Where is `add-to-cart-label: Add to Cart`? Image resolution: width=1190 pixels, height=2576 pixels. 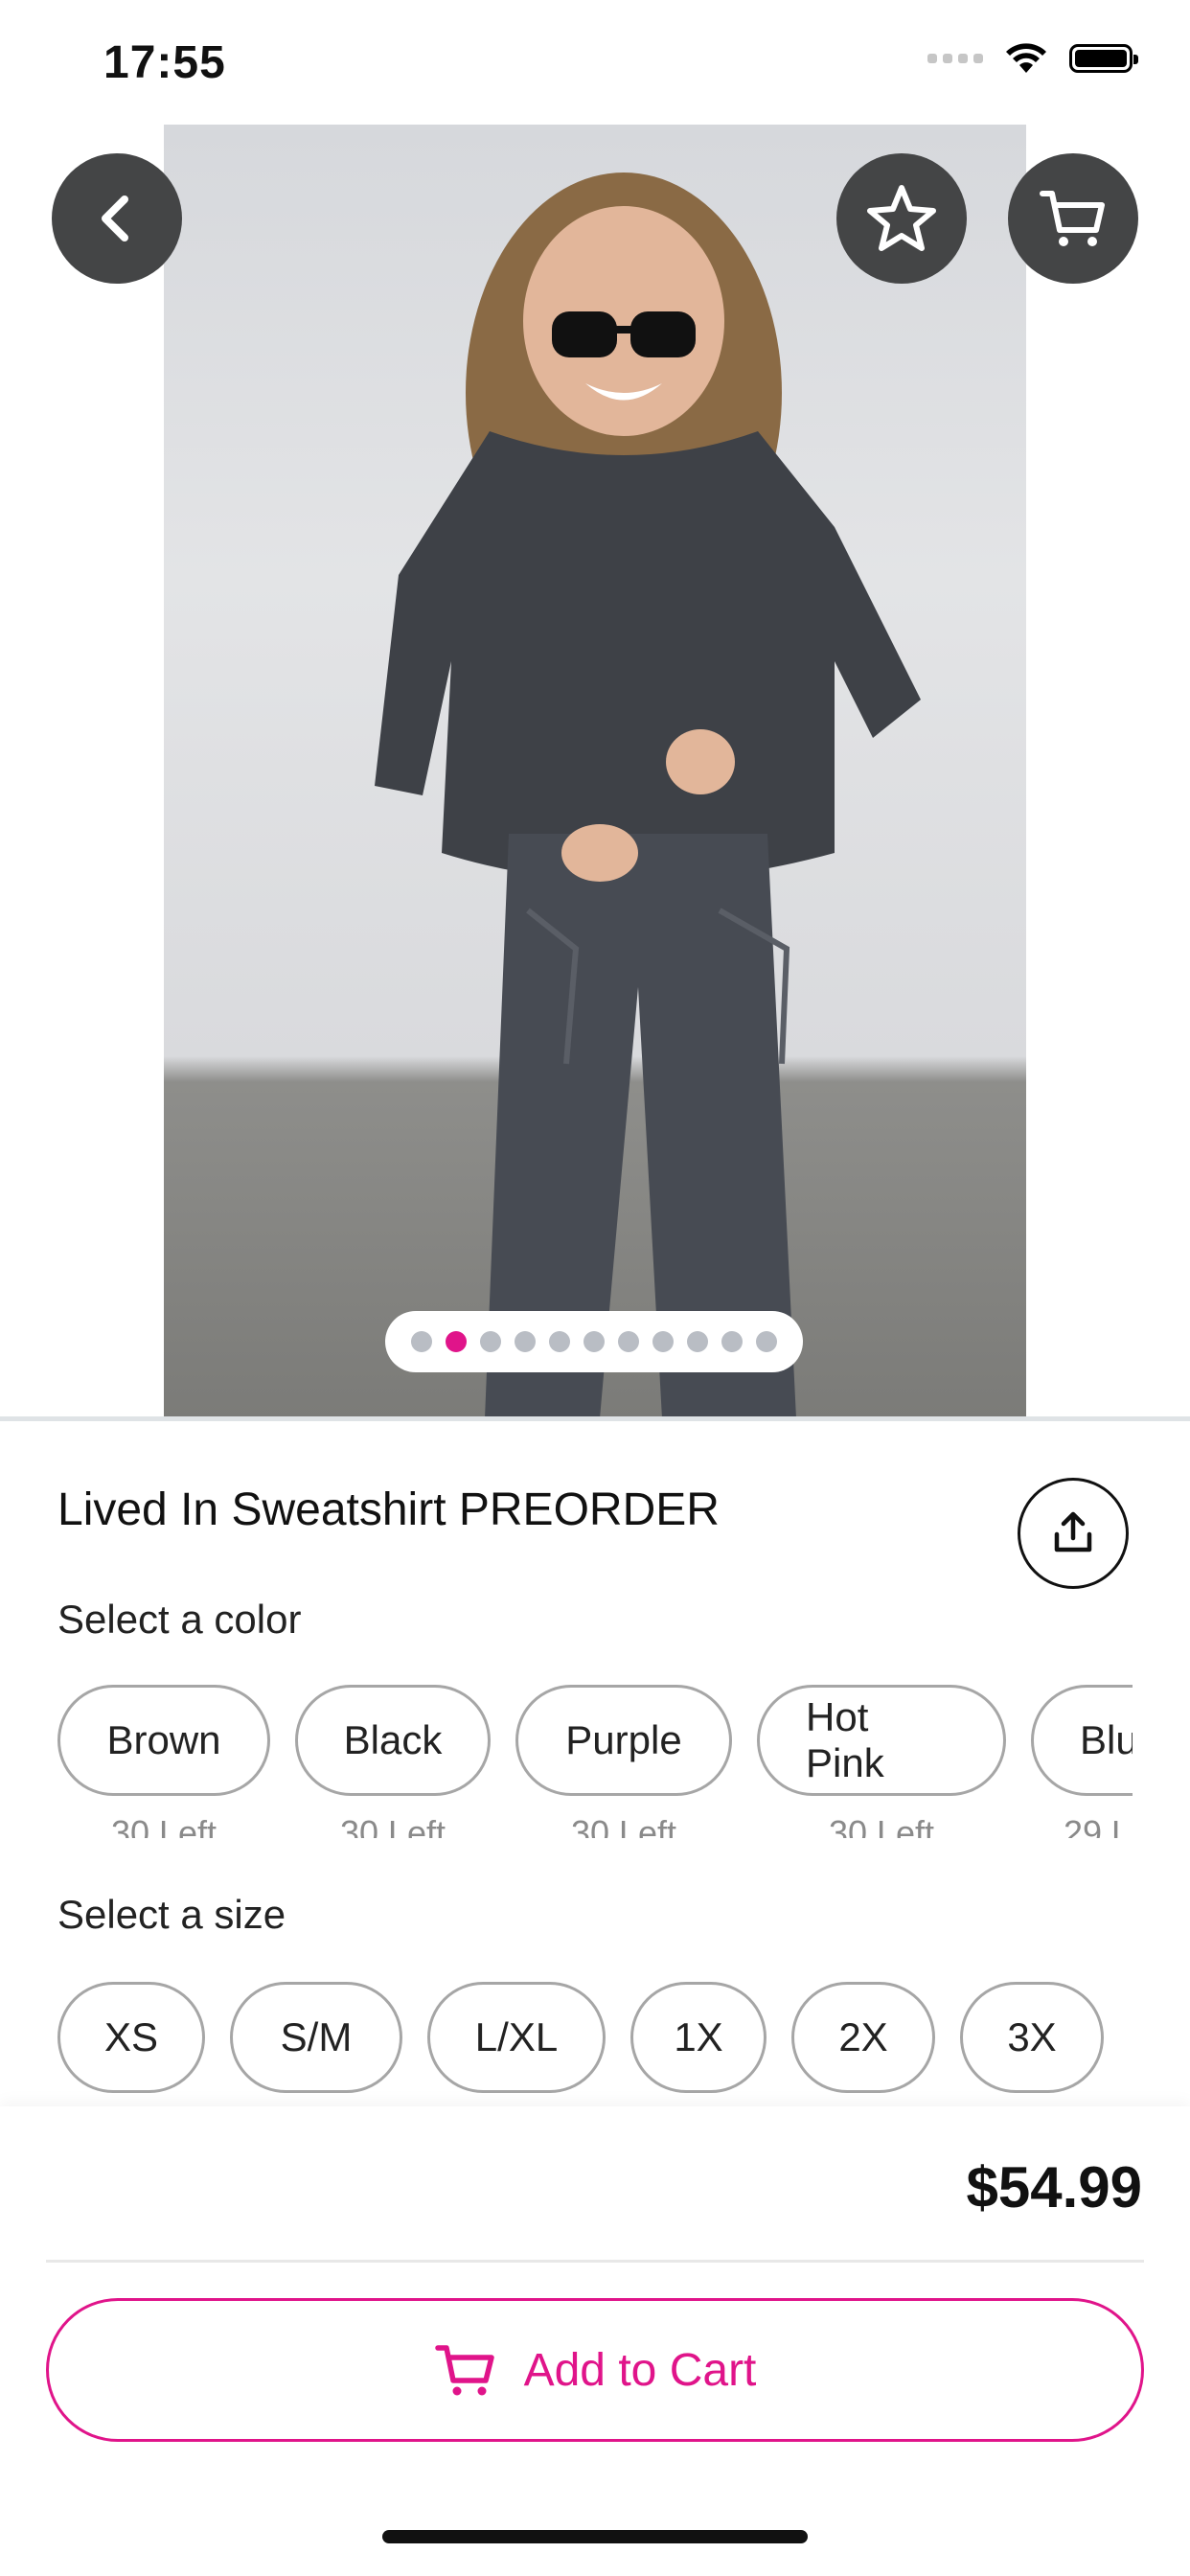
add-to-cart-label: Add to Cart is located at coordinates (640, 2370).